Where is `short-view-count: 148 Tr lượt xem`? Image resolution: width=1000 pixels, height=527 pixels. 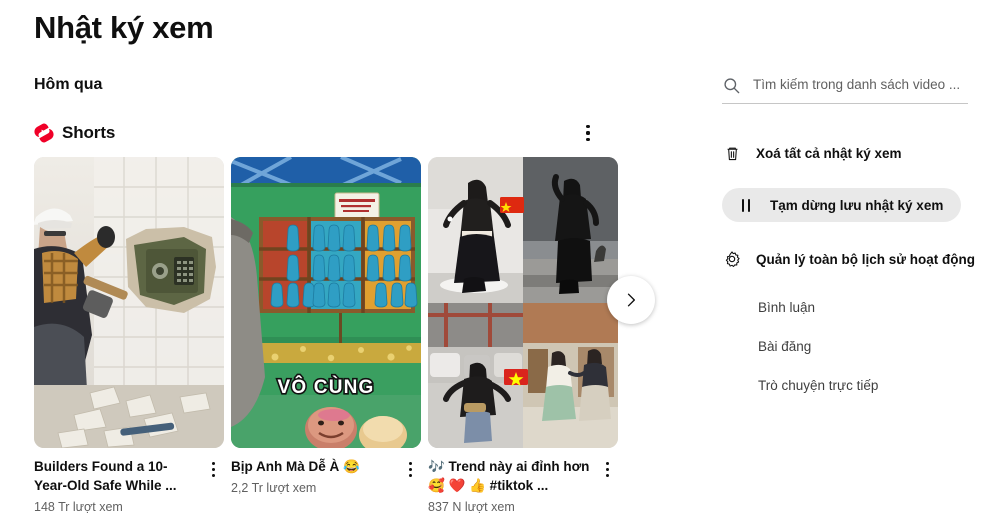 short-view-count: 148 Tr lượt xem is located at coordinates (78, 507).